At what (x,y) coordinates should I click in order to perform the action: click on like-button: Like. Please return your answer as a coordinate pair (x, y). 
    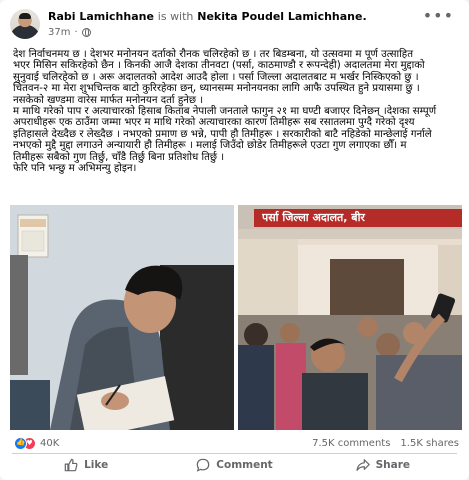
    Looking at the image, I should click on (86, 465).